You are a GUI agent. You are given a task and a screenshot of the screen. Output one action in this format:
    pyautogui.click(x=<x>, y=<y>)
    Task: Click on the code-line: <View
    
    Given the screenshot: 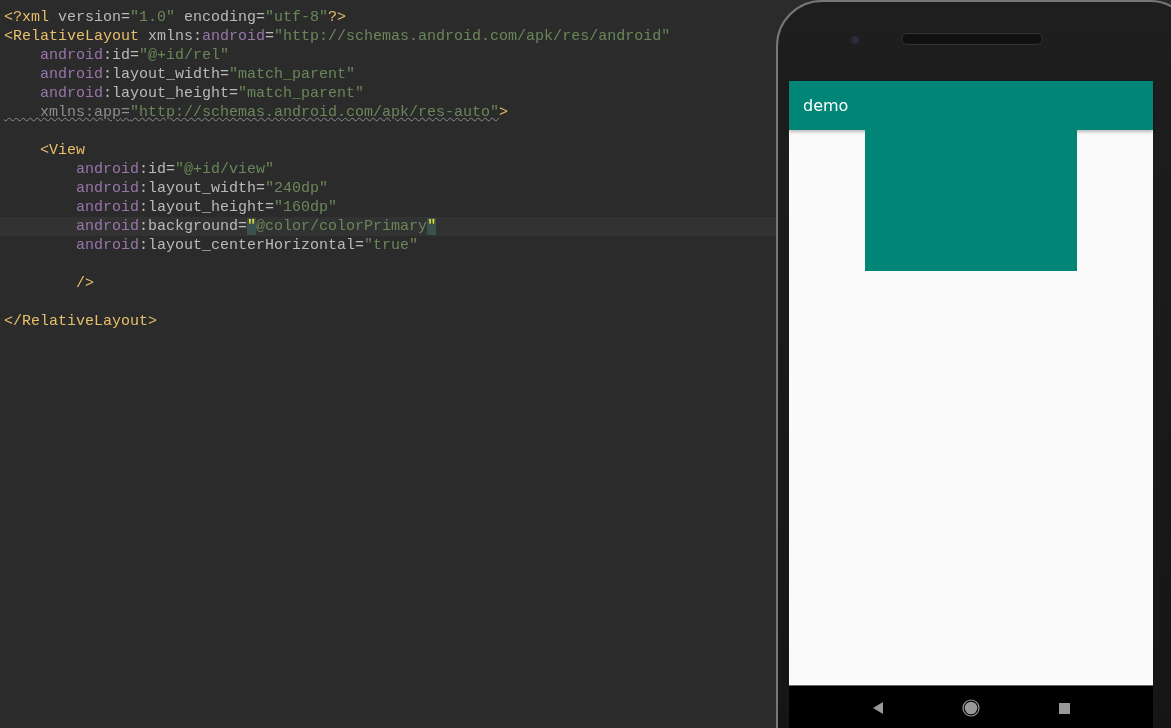 What is the action you would take?
    pyautogui.click(x=62, y=150)
    